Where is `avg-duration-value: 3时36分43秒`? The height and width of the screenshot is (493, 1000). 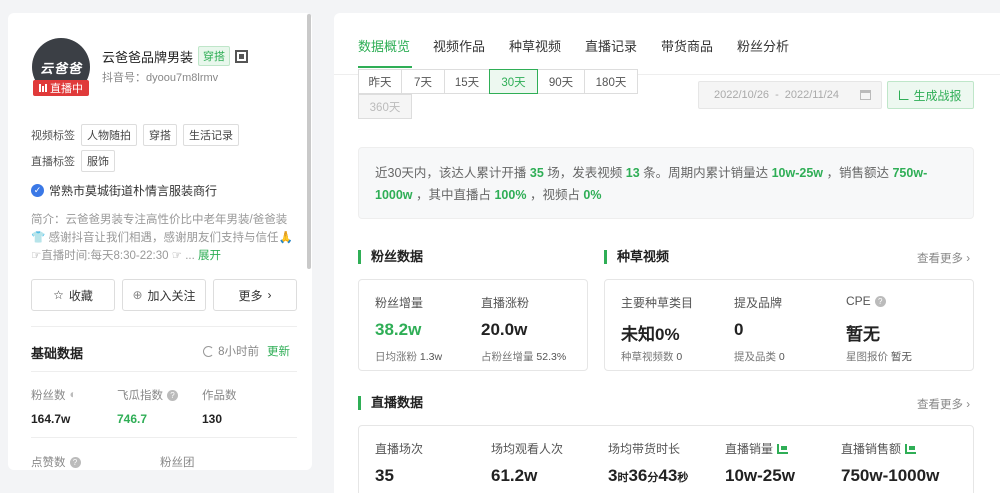 avg-duration-value: 3时36分43秒 is located at coordinates (648, 476).